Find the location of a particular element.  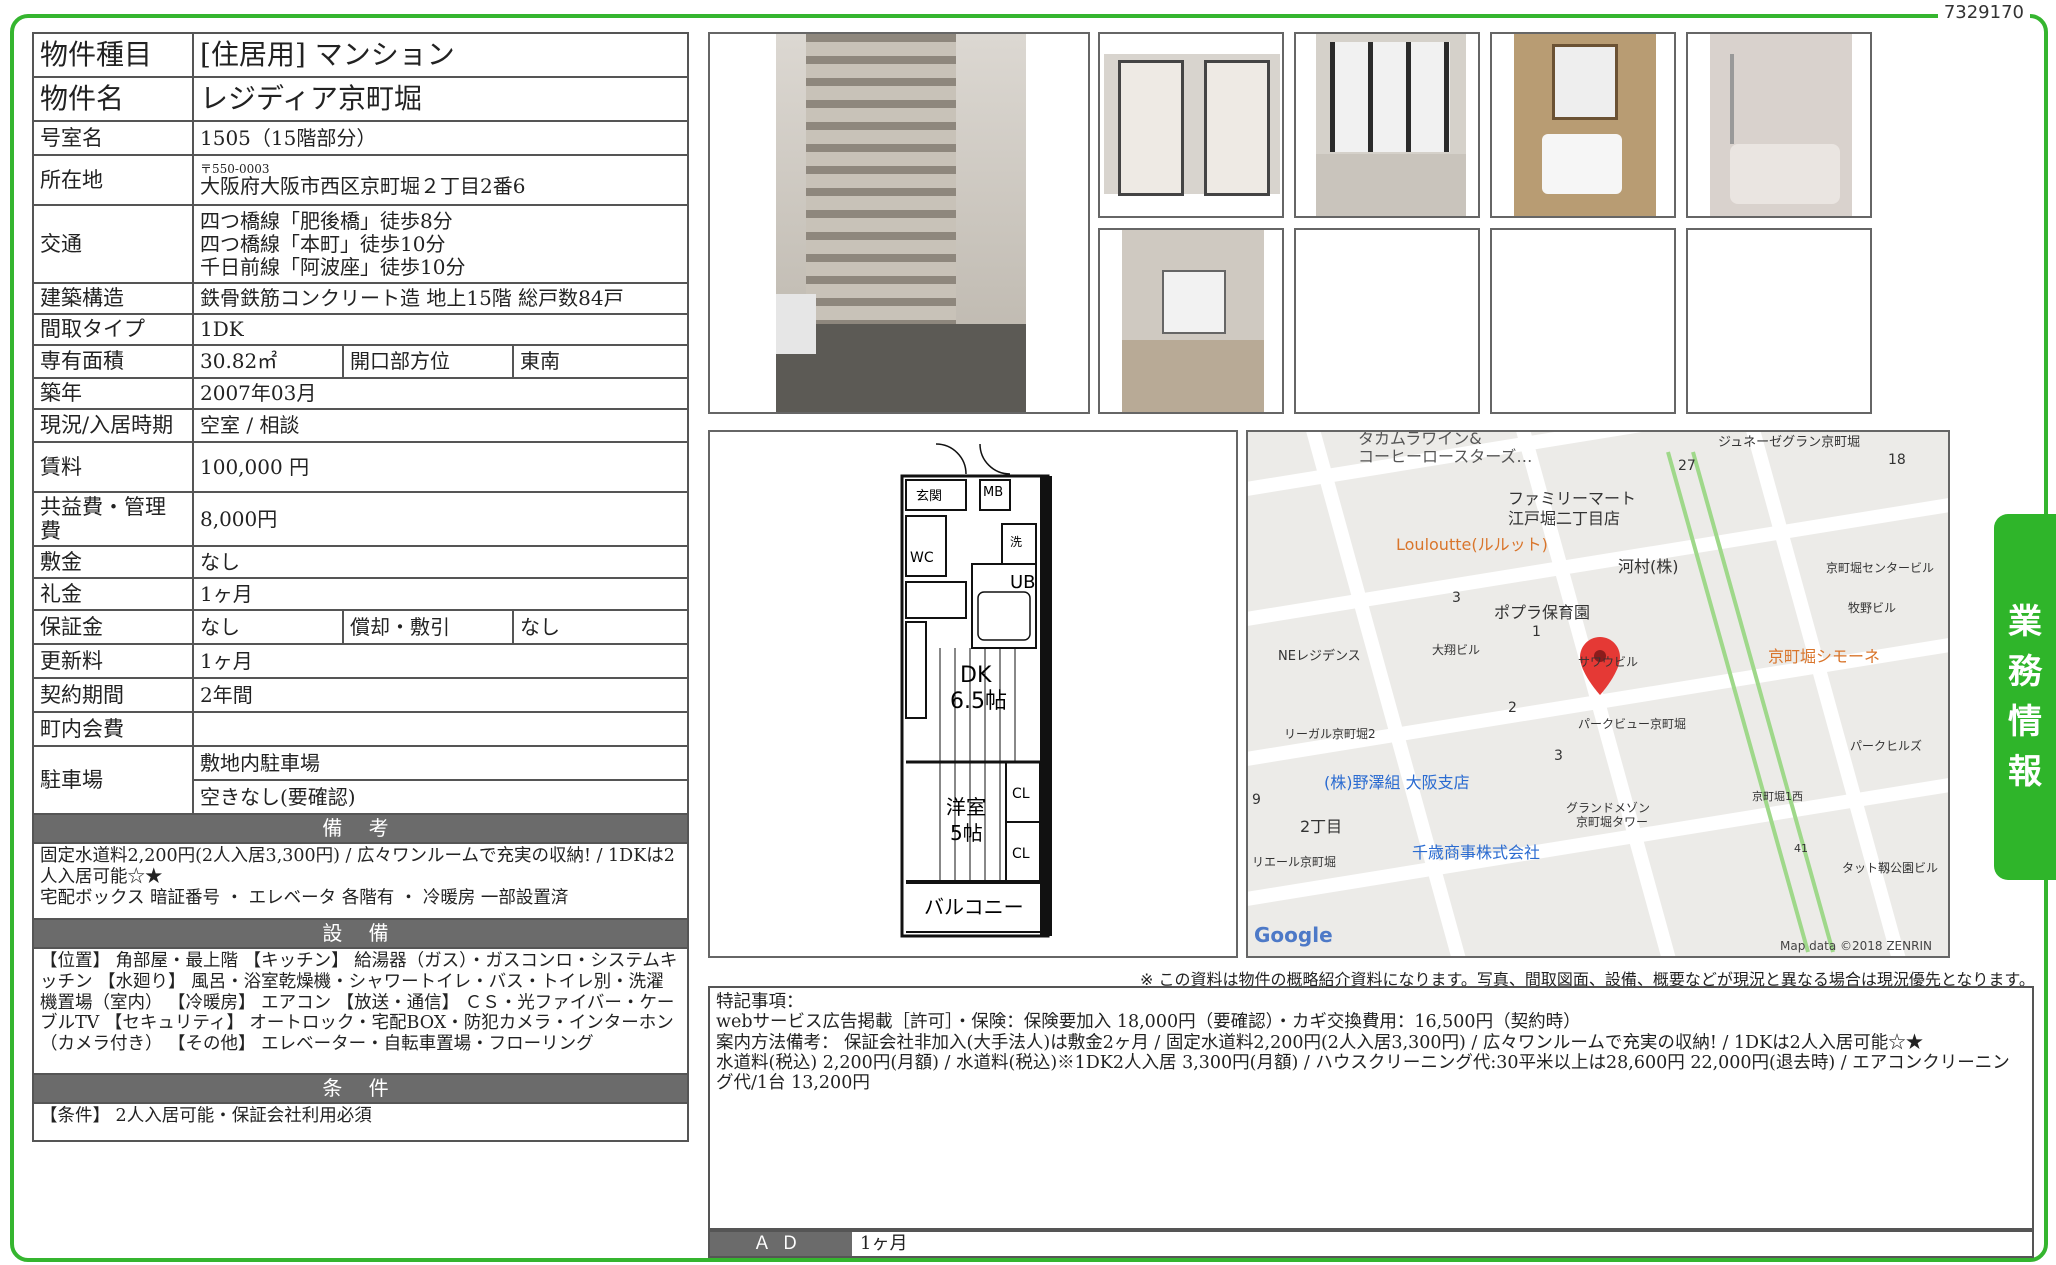

access-cell: 四つ橋線「肥後橋」徒歩8分 四つ橋線「本町」徒歩10分 千日前線「阿波座」徒歩10分 is located at coordinates (440, 244).